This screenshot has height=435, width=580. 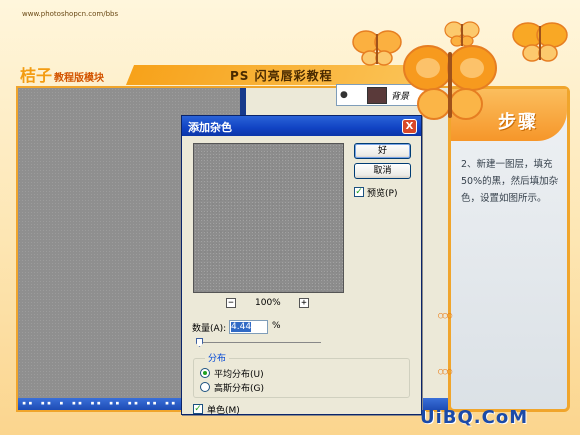 I want to click on ok-button: 好, so click(x=382, y=151).